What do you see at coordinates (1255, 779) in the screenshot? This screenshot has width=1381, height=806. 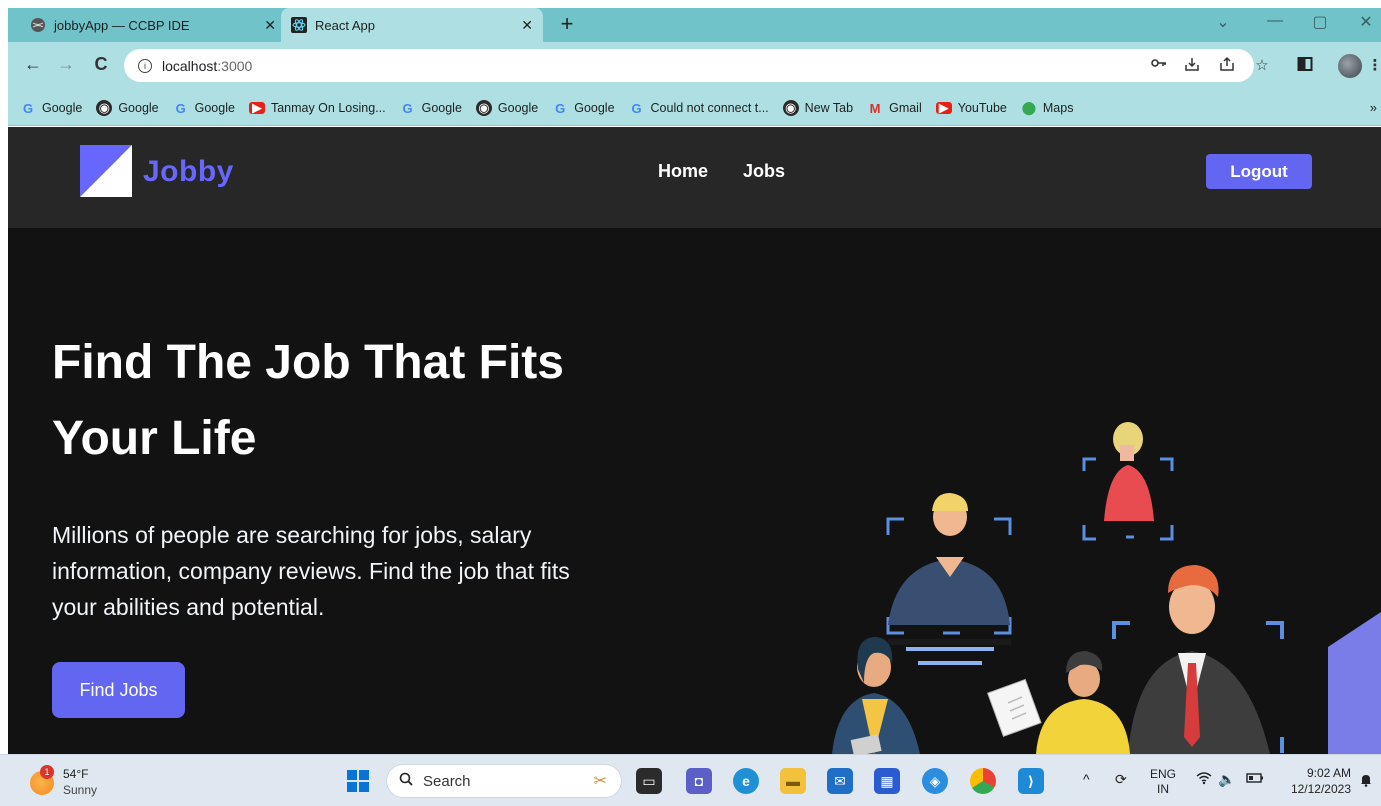 I see `battery-icon` at bounding box center [1255, 779].